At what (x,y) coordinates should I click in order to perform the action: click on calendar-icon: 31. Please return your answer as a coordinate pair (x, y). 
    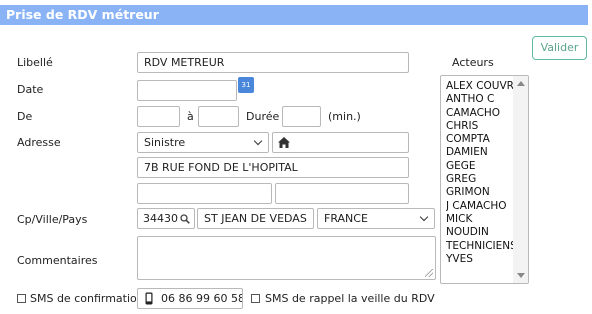
    Looking at the image, I should click on (246, 85).